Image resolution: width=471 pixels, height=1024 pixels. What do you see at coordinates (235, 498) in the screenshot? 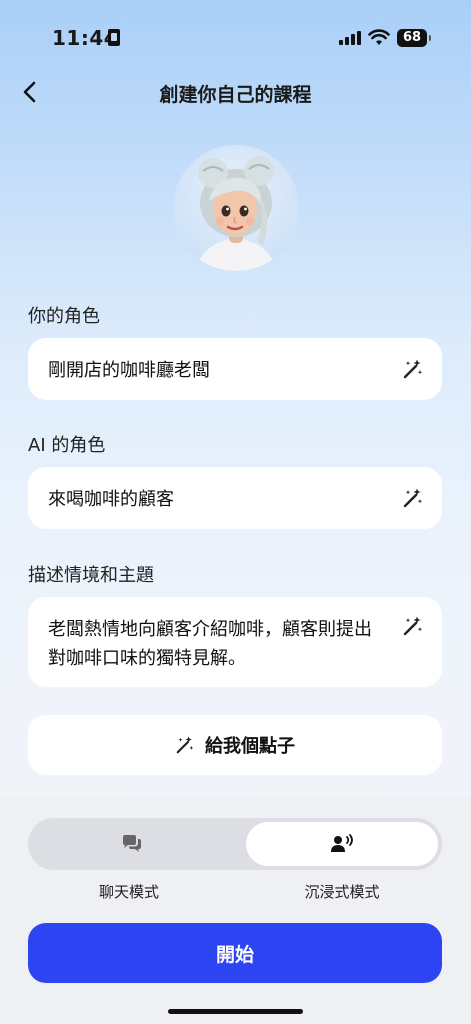
I see `ai-role-field: 來喝咖啡的顧客` at bounding box center [235, 498].